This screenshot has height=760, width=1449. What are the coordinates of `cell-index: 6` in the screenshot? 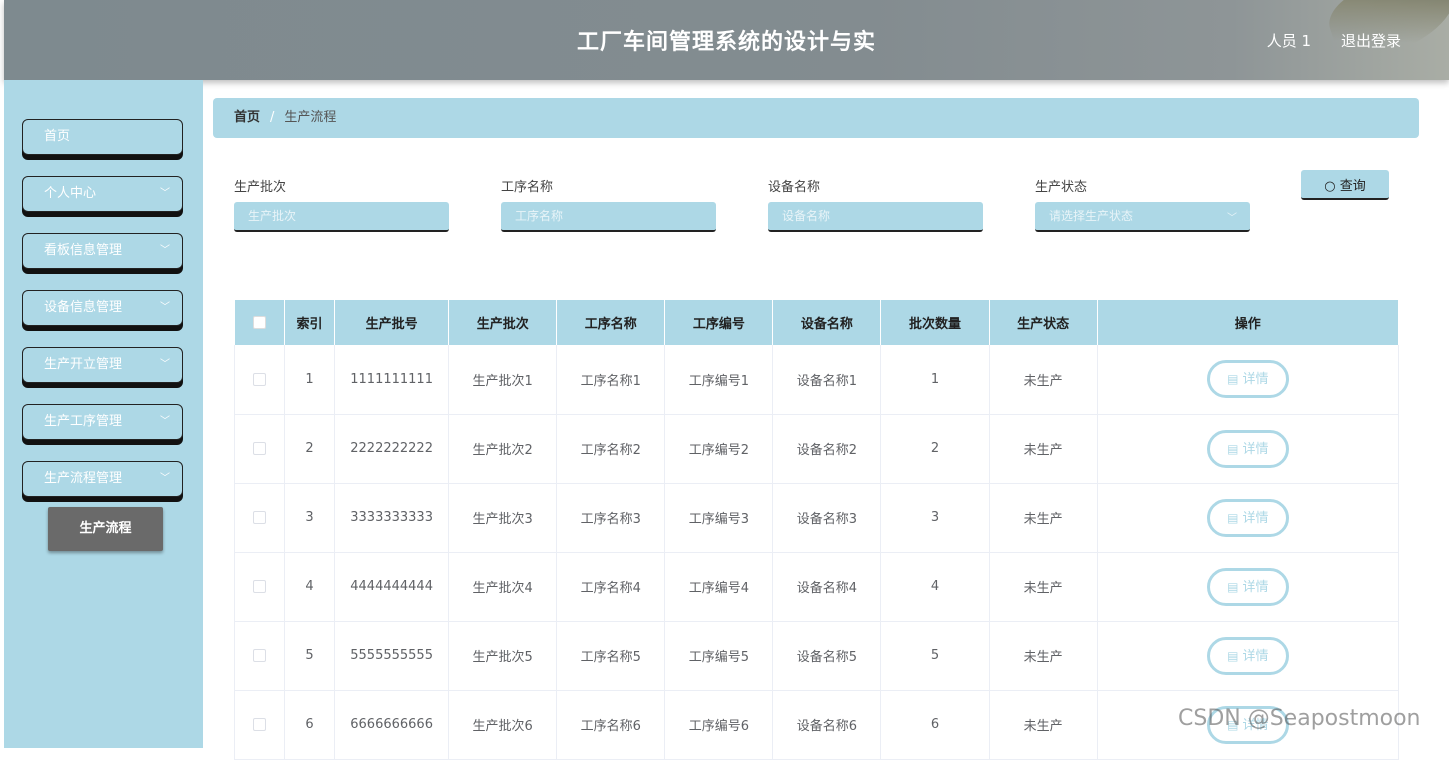 It's located at (310, 725).